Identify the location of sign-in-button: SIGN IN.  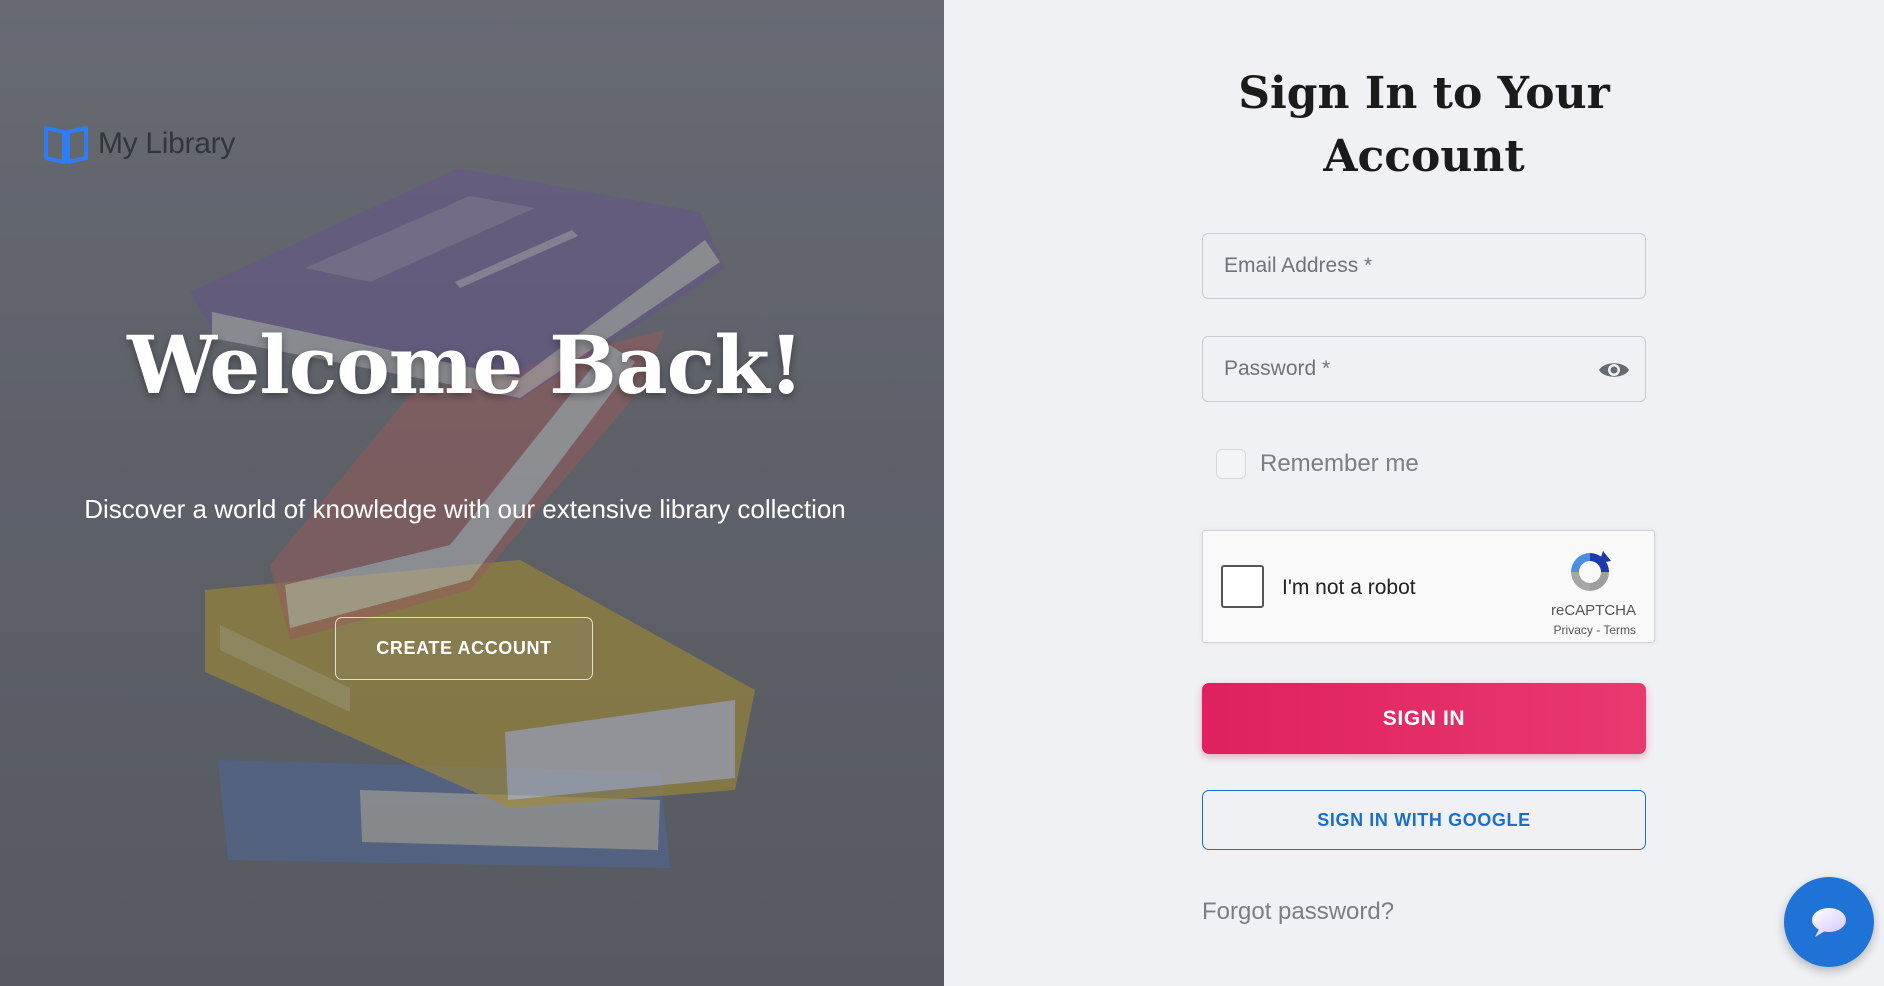
(1424, 718).